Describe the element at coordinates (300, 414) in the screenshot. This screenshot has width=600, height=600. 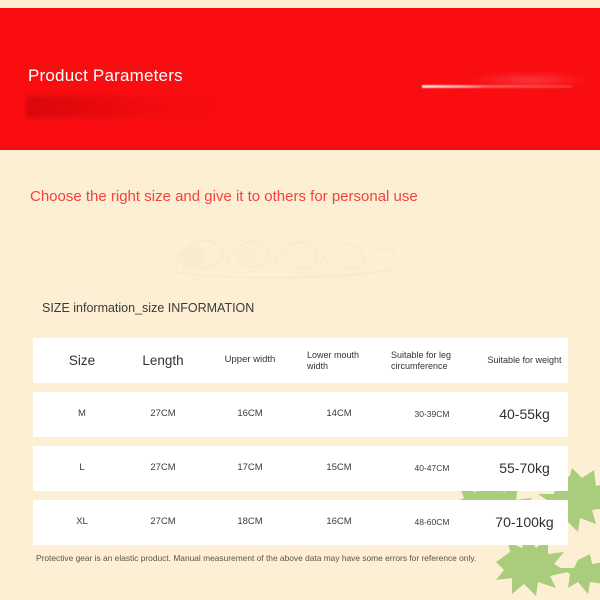
I see `table-row: M 27CM 16CM 14CM 30-39CM 40-55kg` at that location.